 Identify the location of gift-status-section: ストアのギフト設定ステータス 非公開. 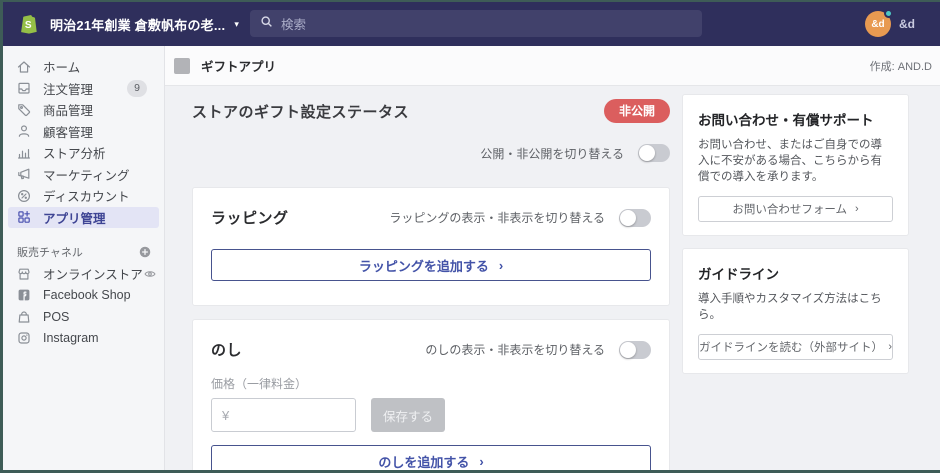
(431, 111).